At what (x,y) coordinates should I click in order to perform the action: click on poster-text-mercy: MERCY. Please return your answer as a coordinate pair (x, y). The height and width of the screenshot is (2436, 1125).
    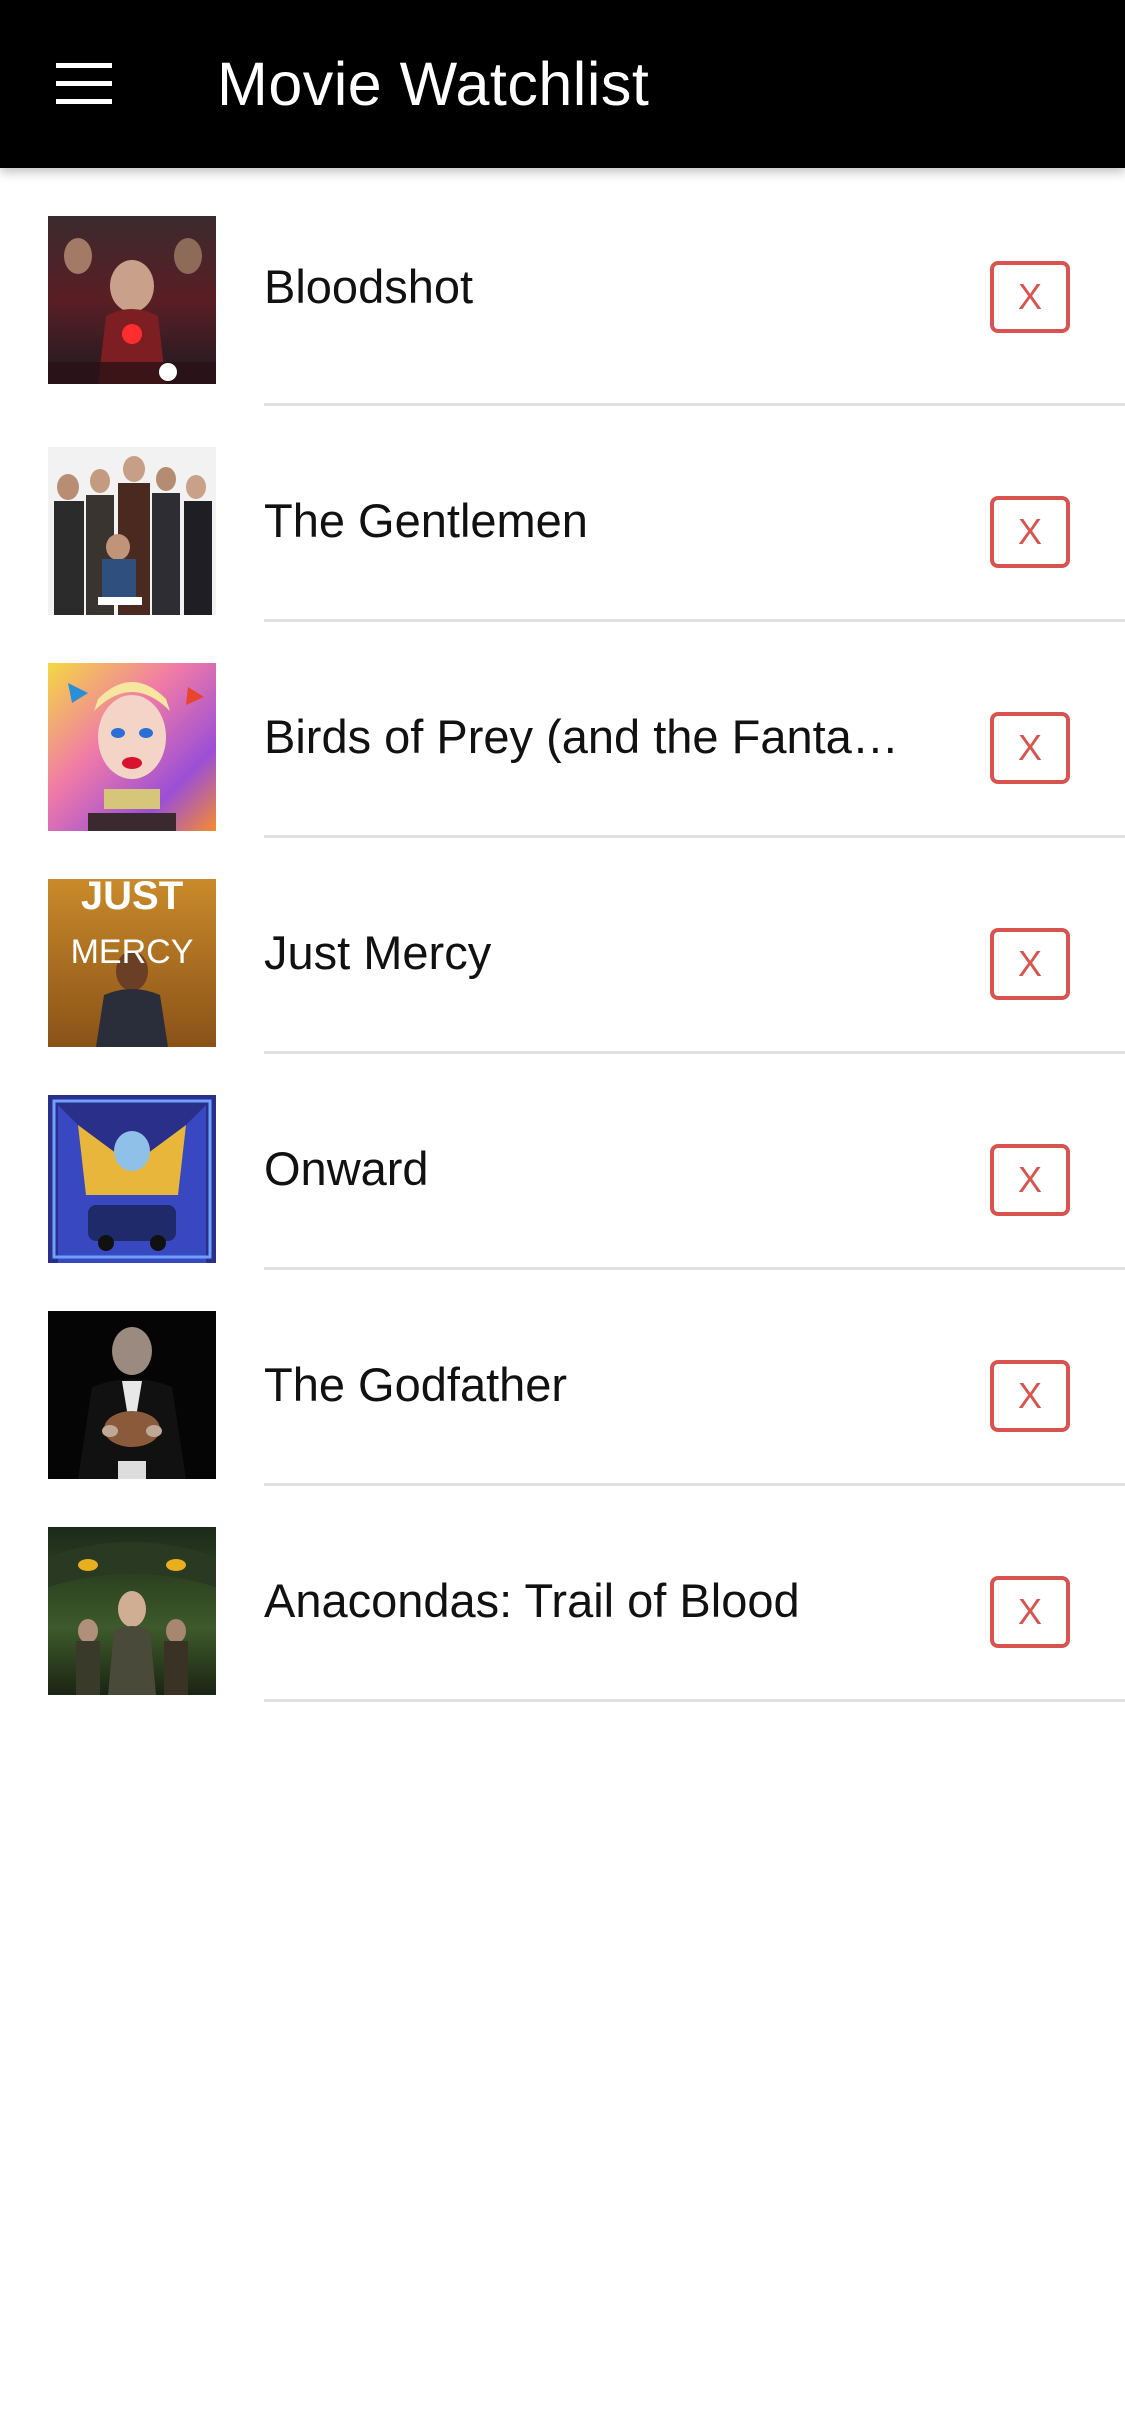
    Looking at the image, I should click on (132, 952).